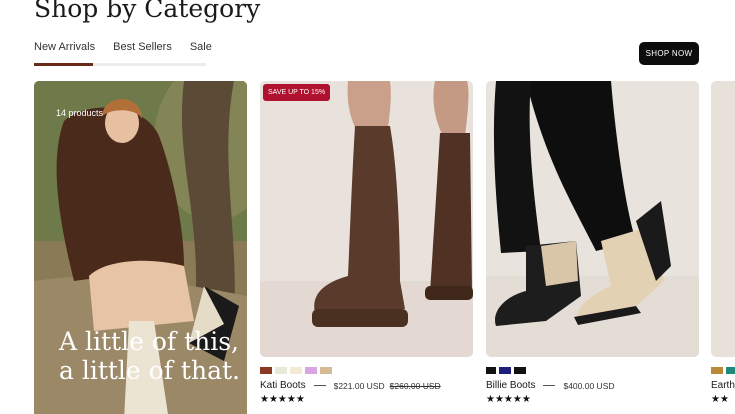  Describe the element at coordinates (149, 356) in the screenshot. I see `promo-headline: A little of this, a little of that.` at that location.